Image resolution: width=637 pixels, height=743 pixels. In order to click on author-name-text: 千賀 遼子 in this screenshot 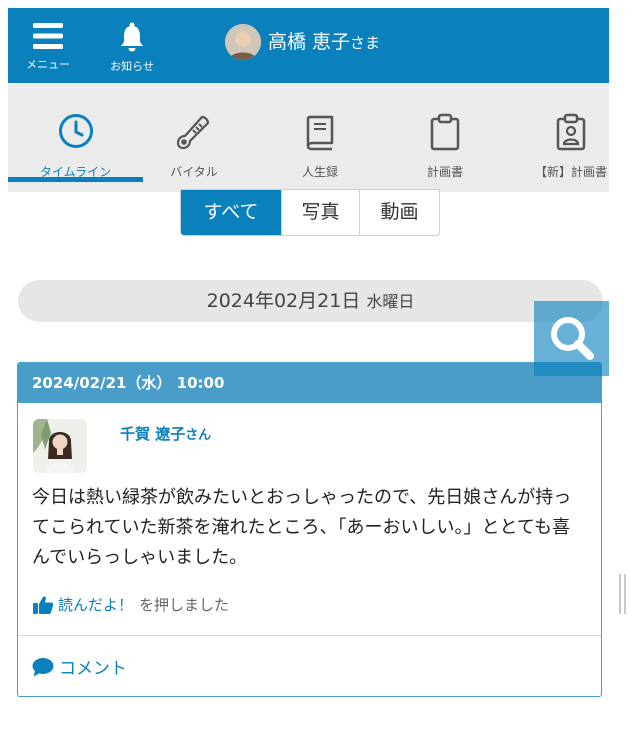, I will do `click(153, 434)`.